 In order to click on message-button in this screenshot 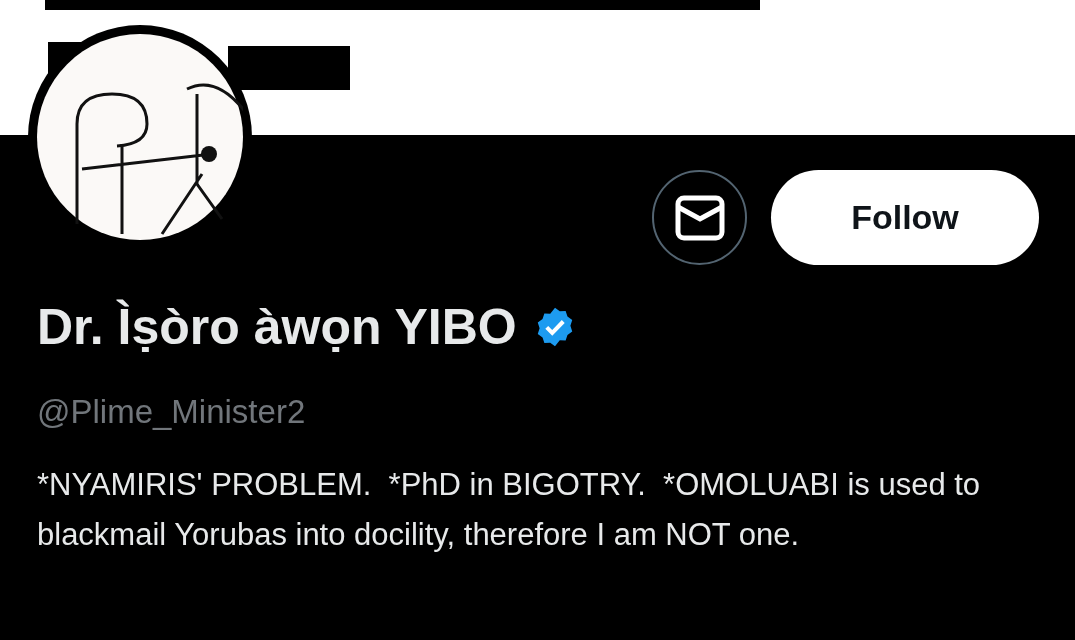, I will do `click(699, 217)`.